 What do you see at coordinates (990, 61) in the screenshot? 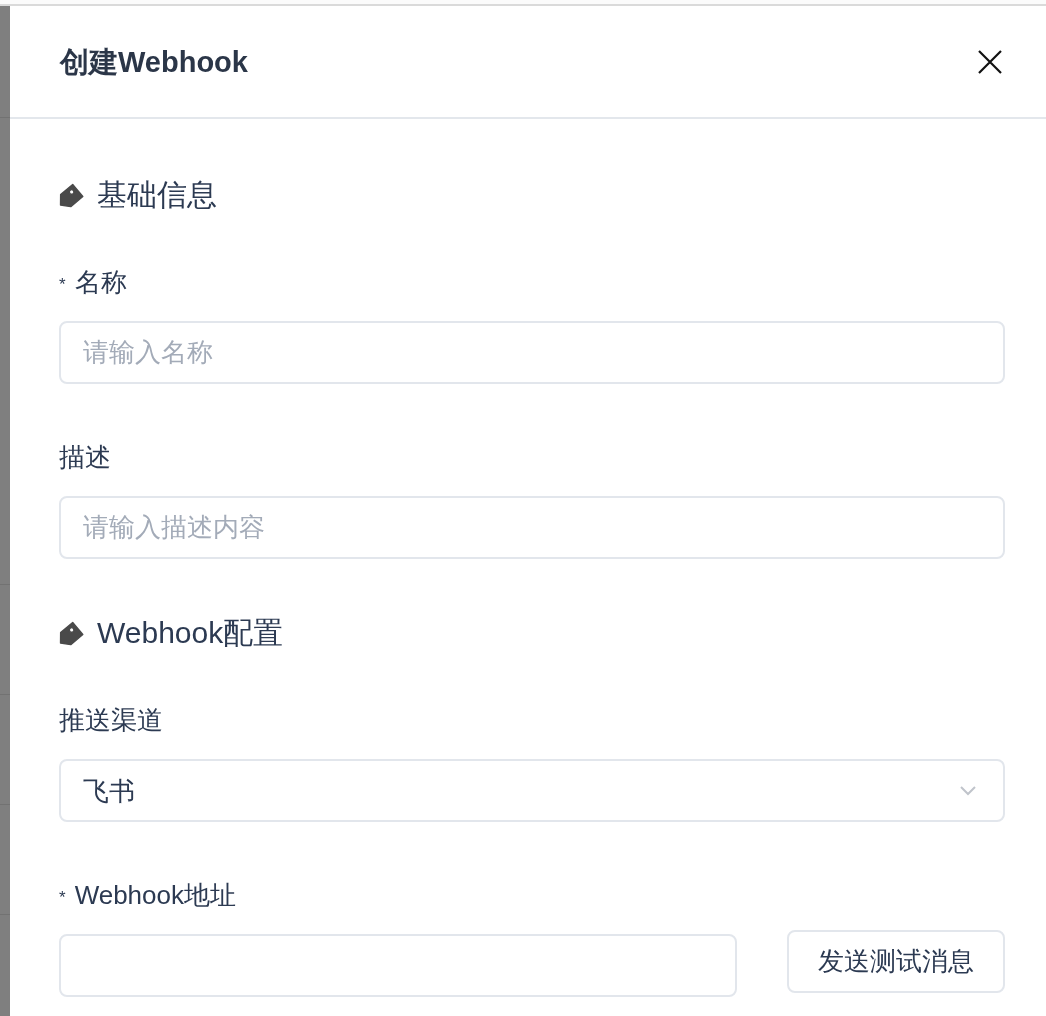
I see `close-icon` at bounding box center [990, 61].